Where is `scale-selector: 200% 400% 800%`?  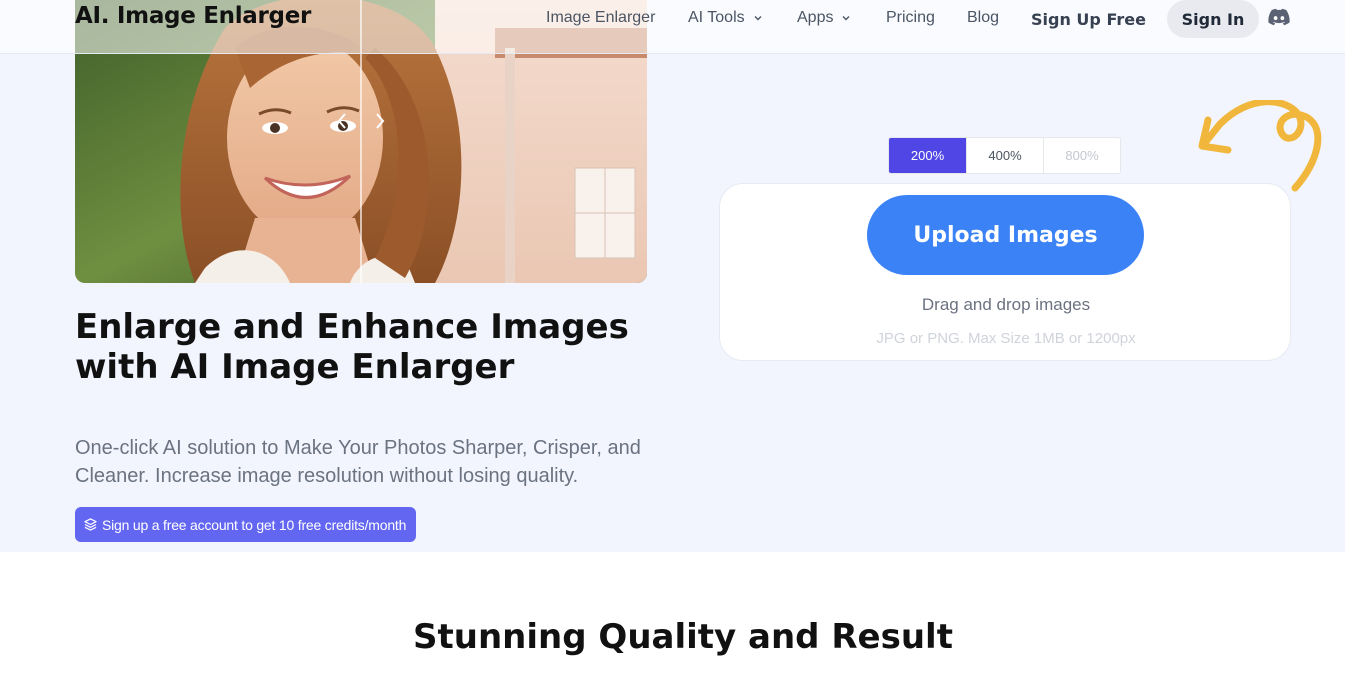
scale-selector: 200% 400% 800% is located at coordinates (1004, 155).